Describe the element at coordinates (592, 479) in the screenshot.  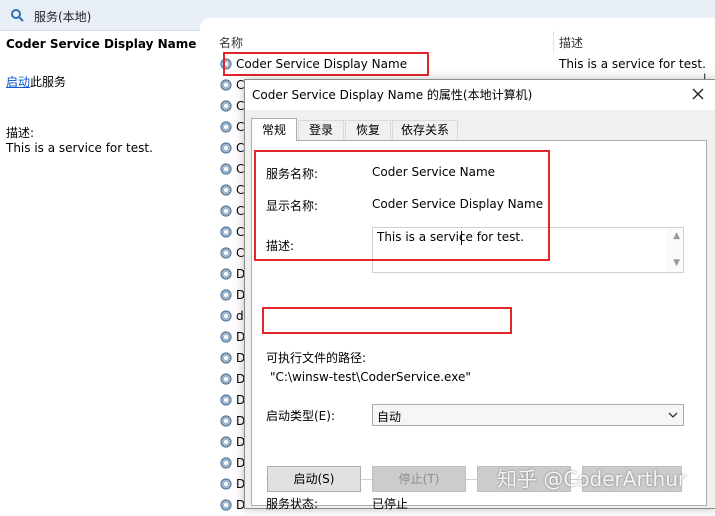
I see `watermark: 知乎 @CoderArthur` at that location.